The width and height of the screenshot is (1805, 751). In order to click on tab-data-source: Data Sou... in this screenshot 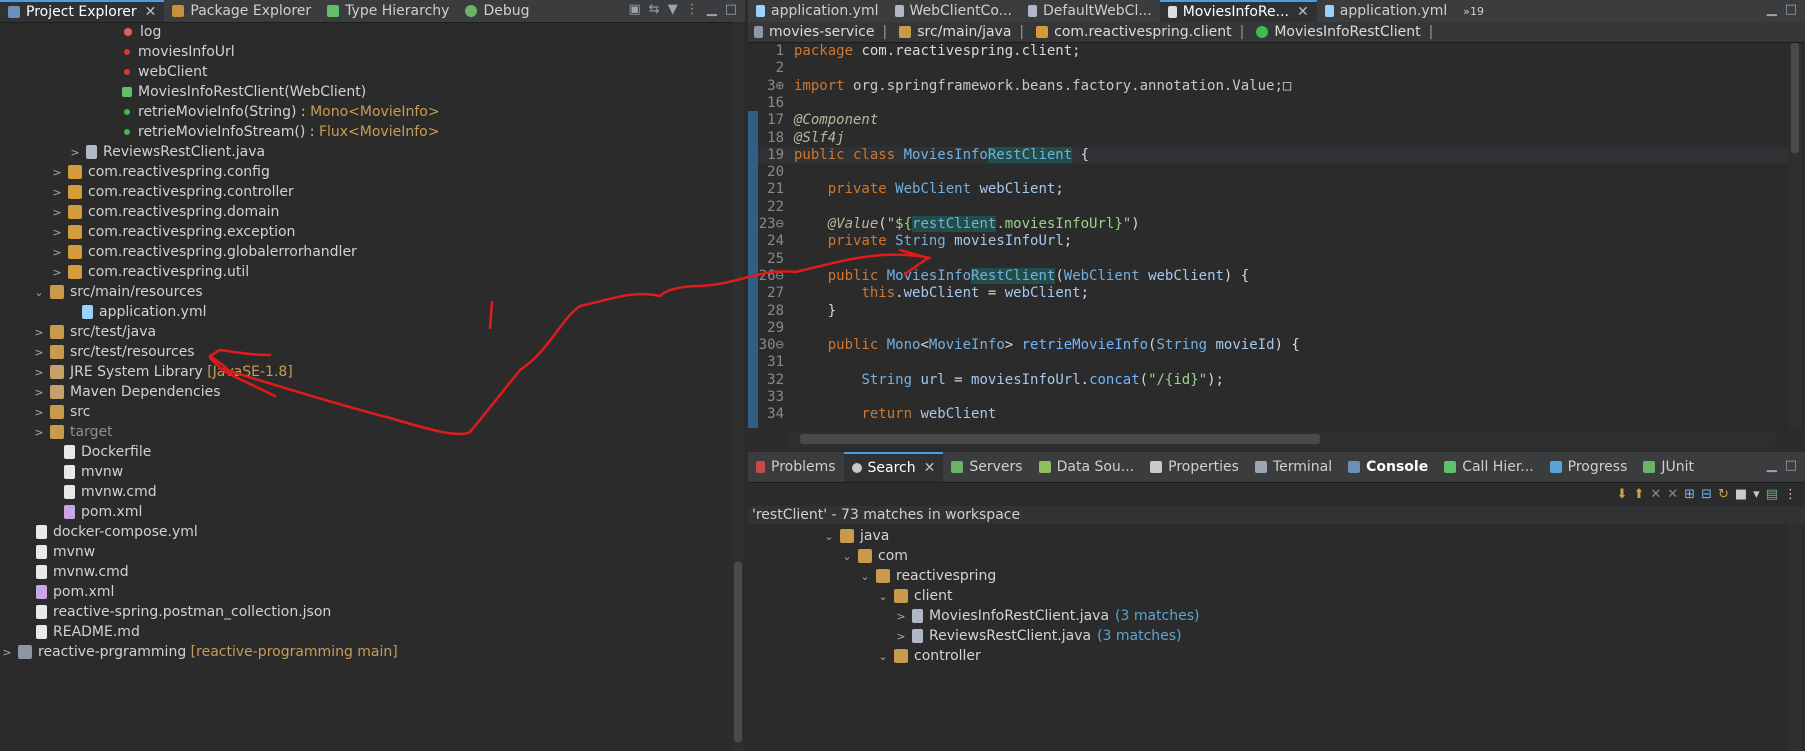, I will do `click(1087, 467)`.